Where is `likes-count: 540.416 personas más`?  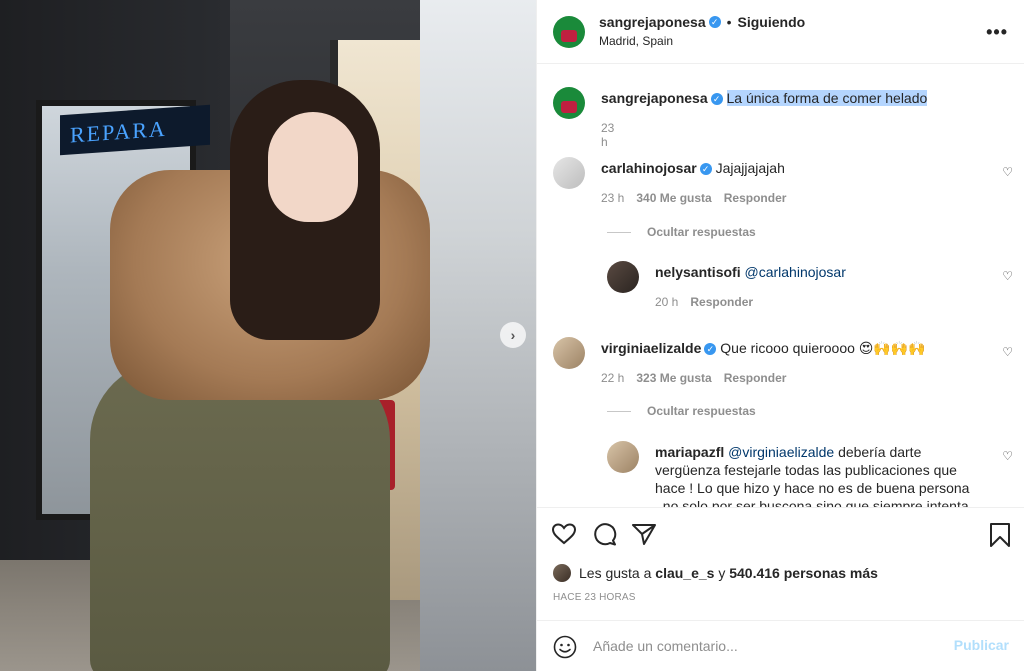 likes-count: 540.416 personas más is located at coordinates (803, 573).